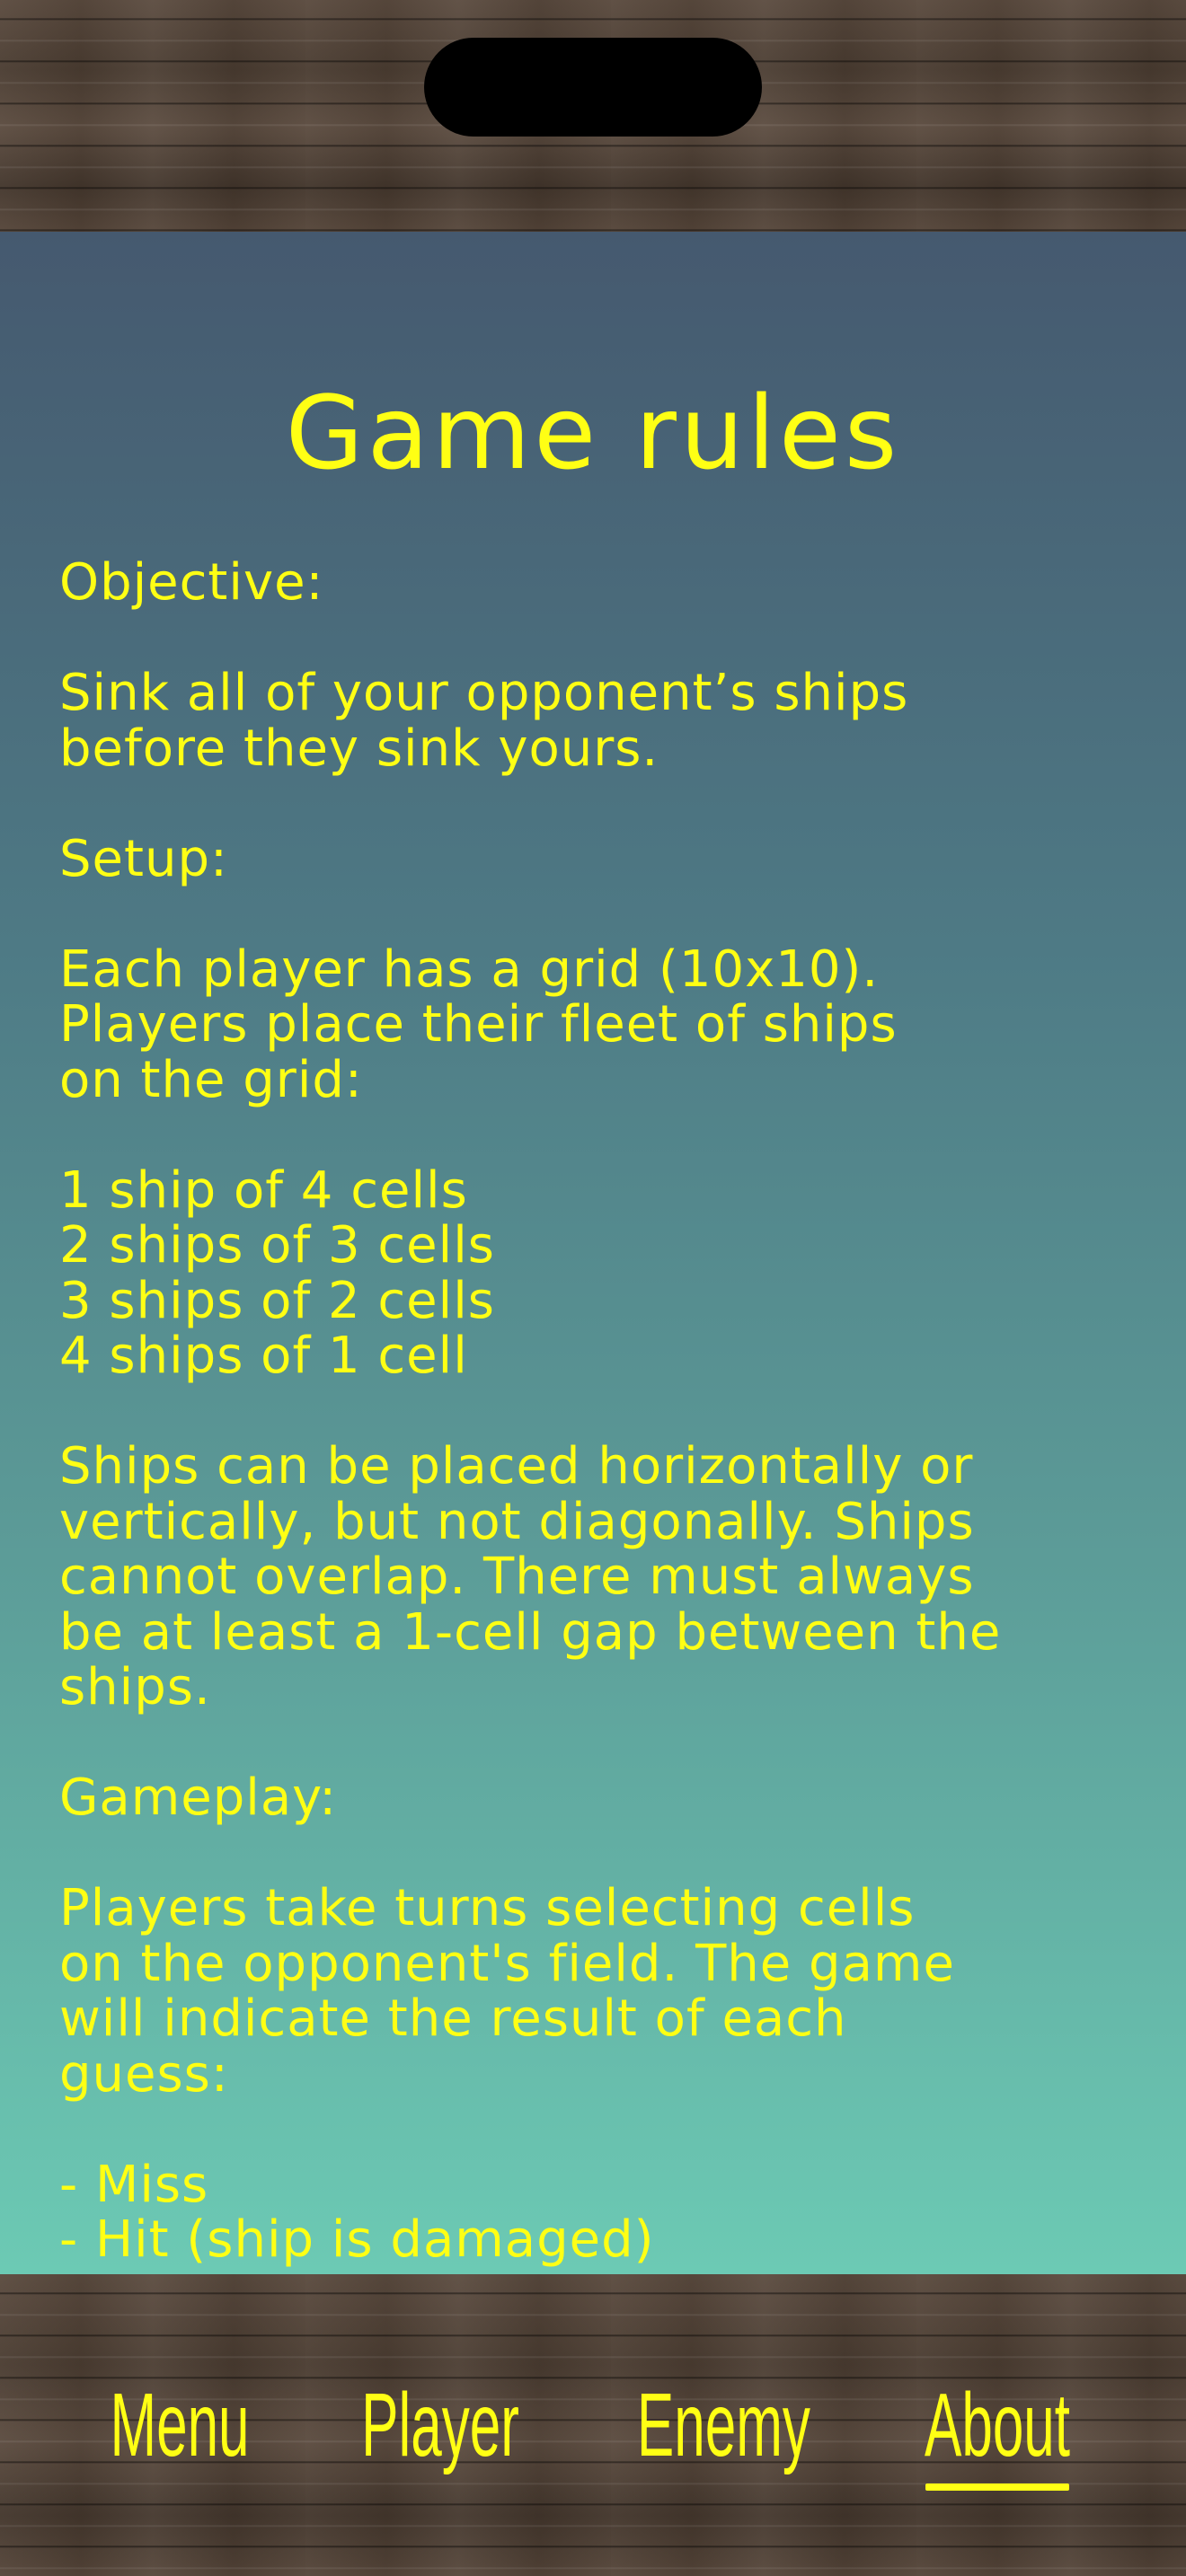 The image size is (1186, 2576). What do you see at coordinates (997, 2425) in the screenshot?
I see `tab-about: About` at bounding box center [997, 2425].